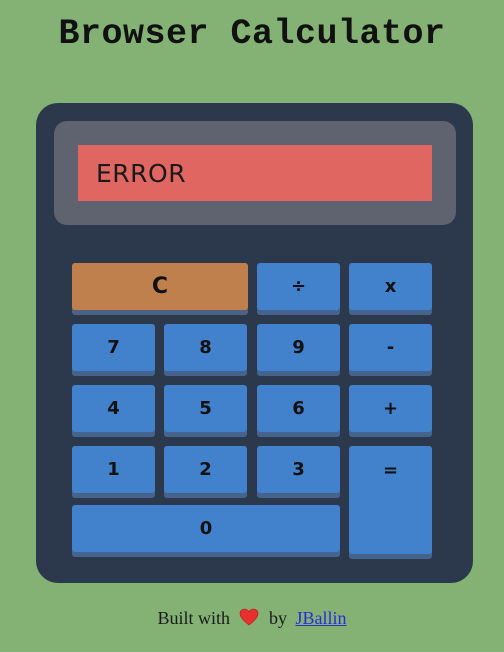 The height and width of the screenshot is (652, 504). Describe the element at coordinates (298, 286) in the screenshot. I see `divide-button: ÷` at that location.